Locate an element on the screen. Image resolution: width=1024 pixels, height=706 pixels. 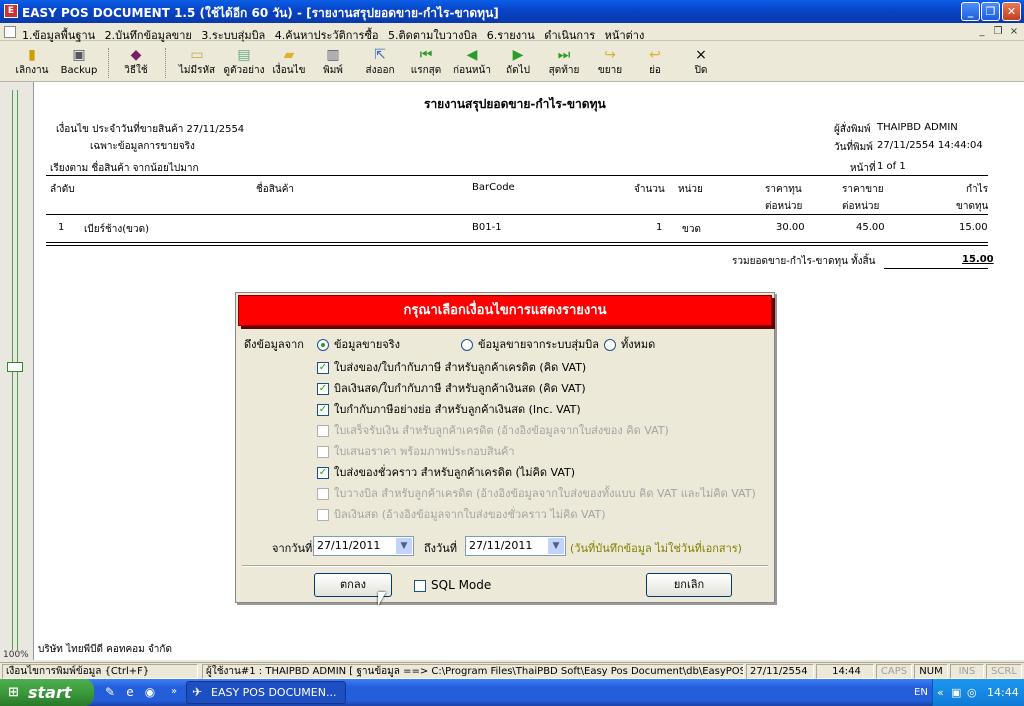
radio-button-selected is located at coordinates (323, 345).